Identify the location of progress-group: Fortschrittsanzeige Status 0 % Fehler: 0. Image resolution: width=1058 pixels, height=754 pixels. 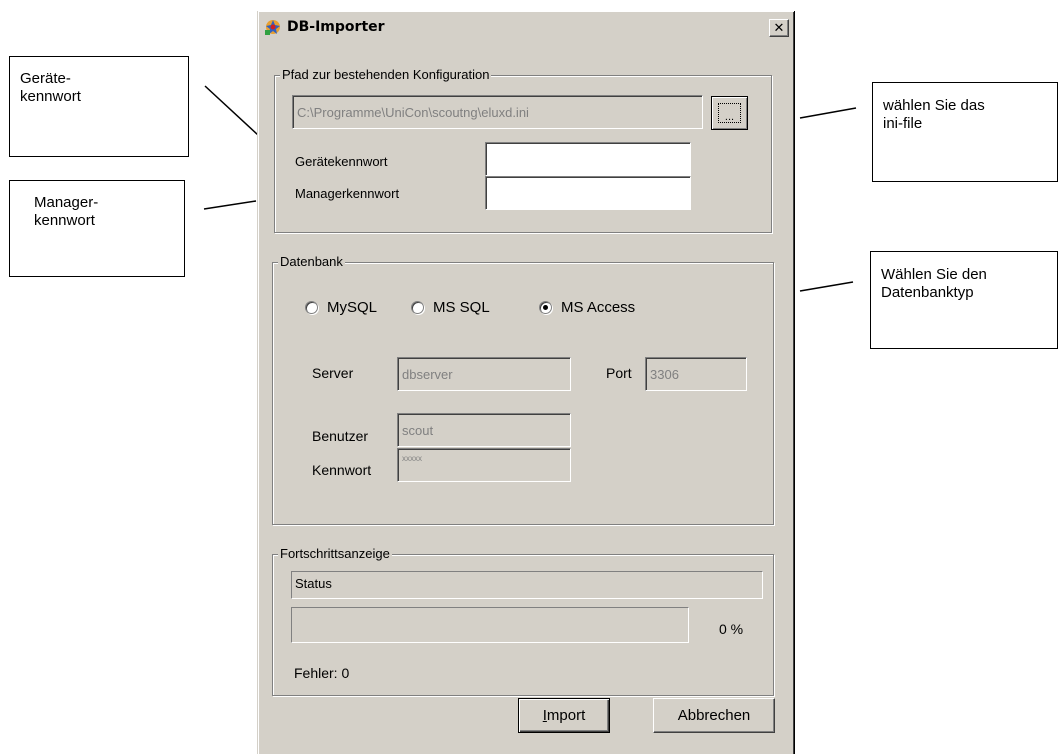
(523, 621).